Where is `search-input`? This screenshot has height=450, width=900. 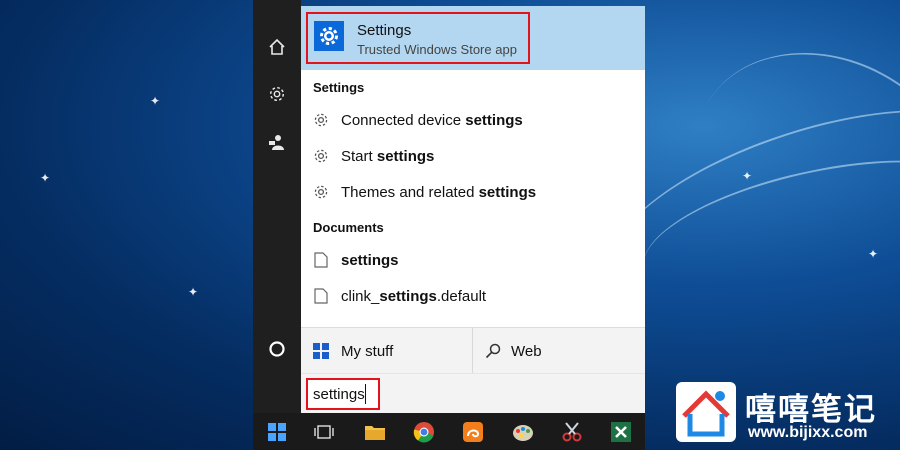 search-input is located at coordinates (336, 394).